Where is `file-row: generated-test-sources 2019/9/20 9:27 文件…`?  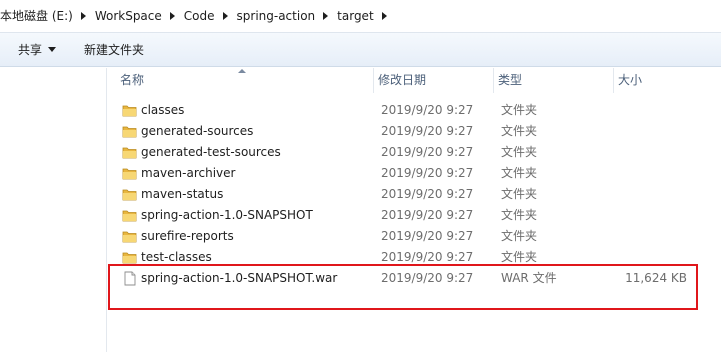 file-row: generated-test-sources 2019/9/20 9:27 文件… is located at coordinates (414, 152).